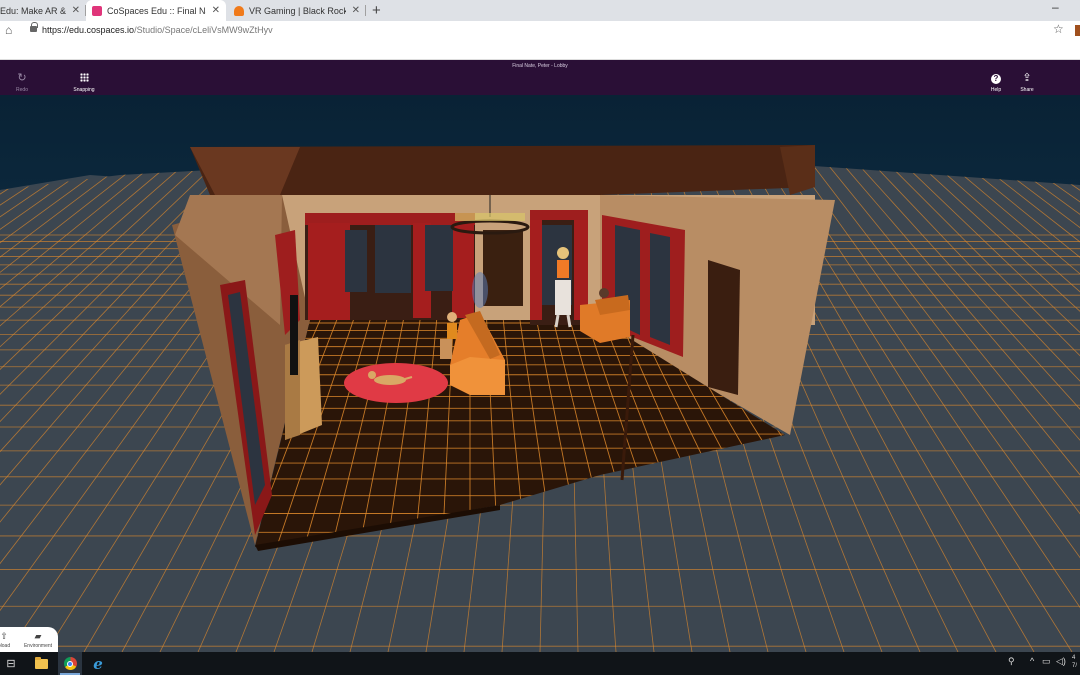  I want to click on extension-icon, so click(1077, 30).